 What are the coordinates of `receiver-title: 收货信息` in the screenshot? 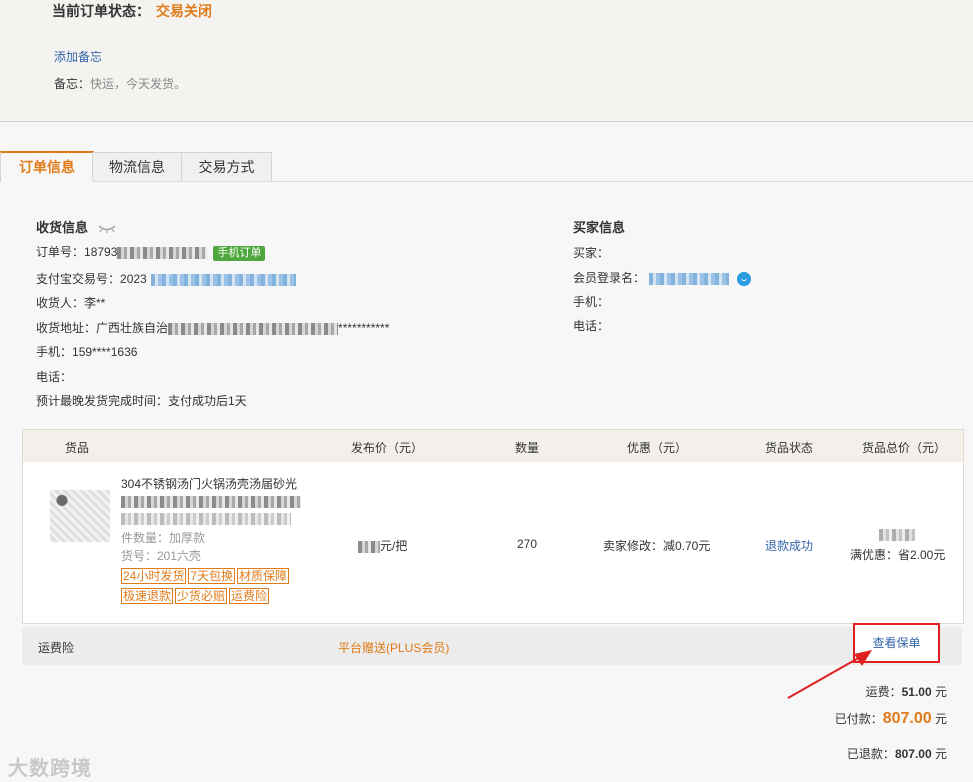 It's located at (62, 227).